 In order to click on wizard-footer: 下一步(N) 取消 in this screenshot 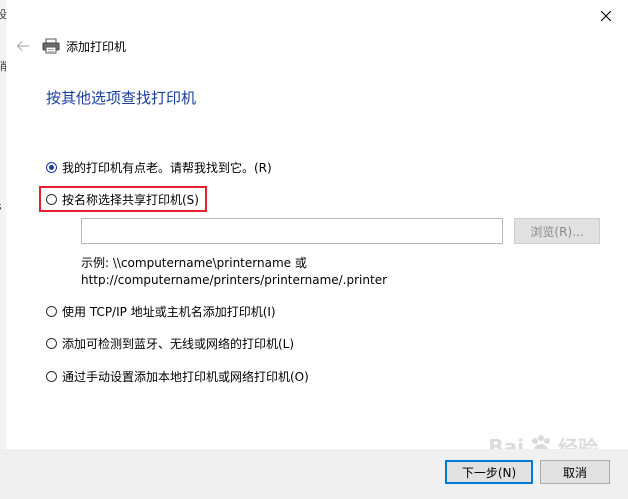, I will do `click(314, 474)`.